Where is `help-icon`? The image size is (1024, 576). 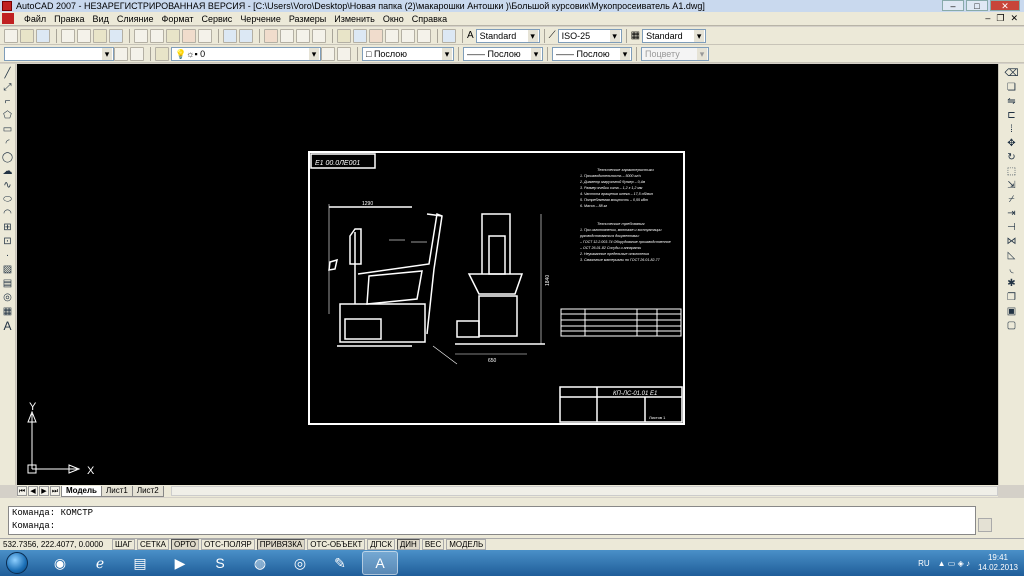
help-icon is located at coordinates (449, 35).